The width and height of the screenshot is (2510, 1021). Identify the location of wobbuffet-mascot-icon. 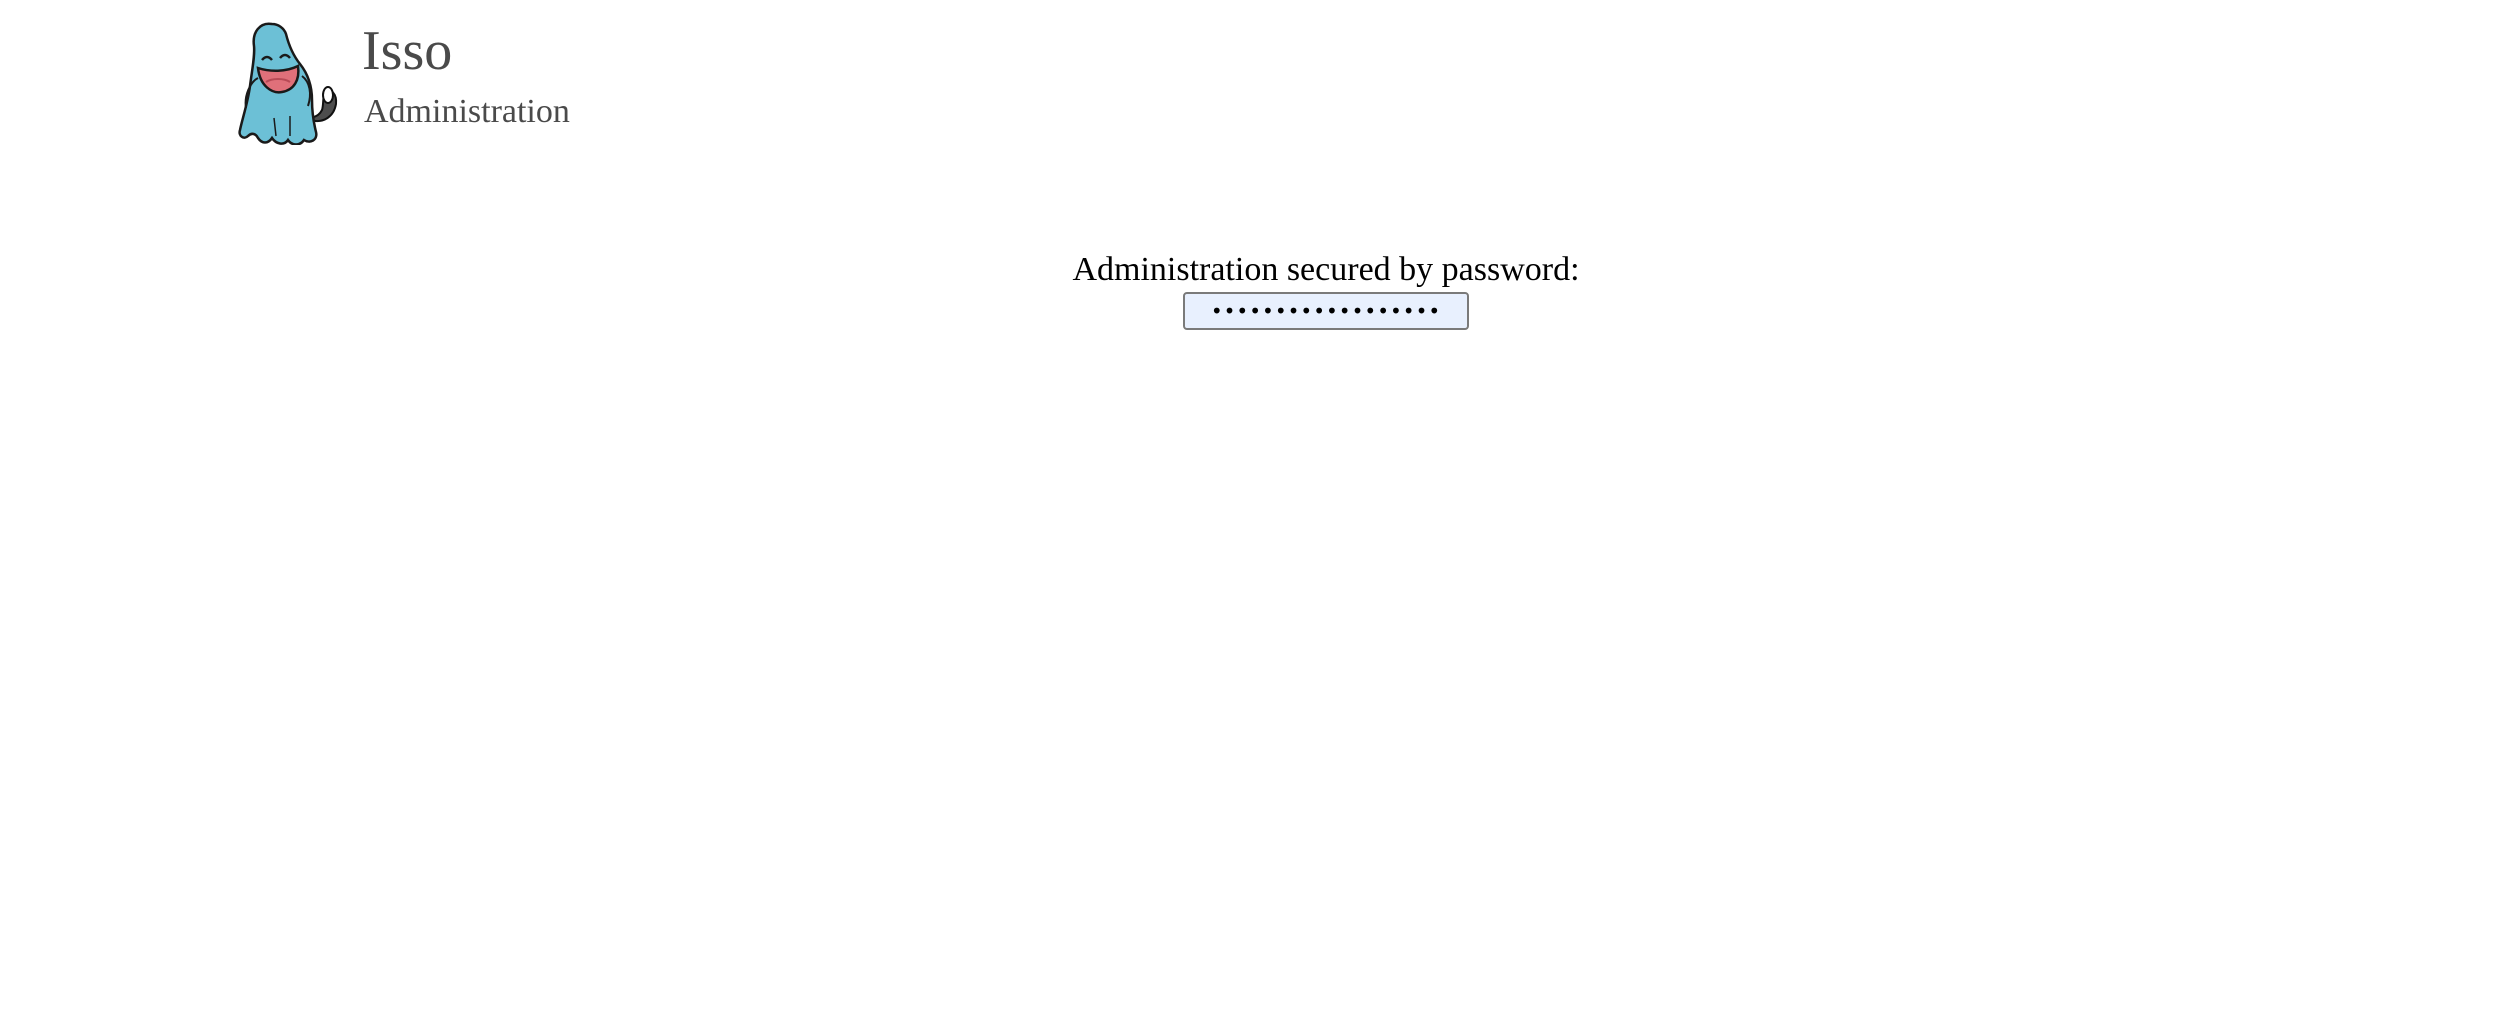
(288, 83).